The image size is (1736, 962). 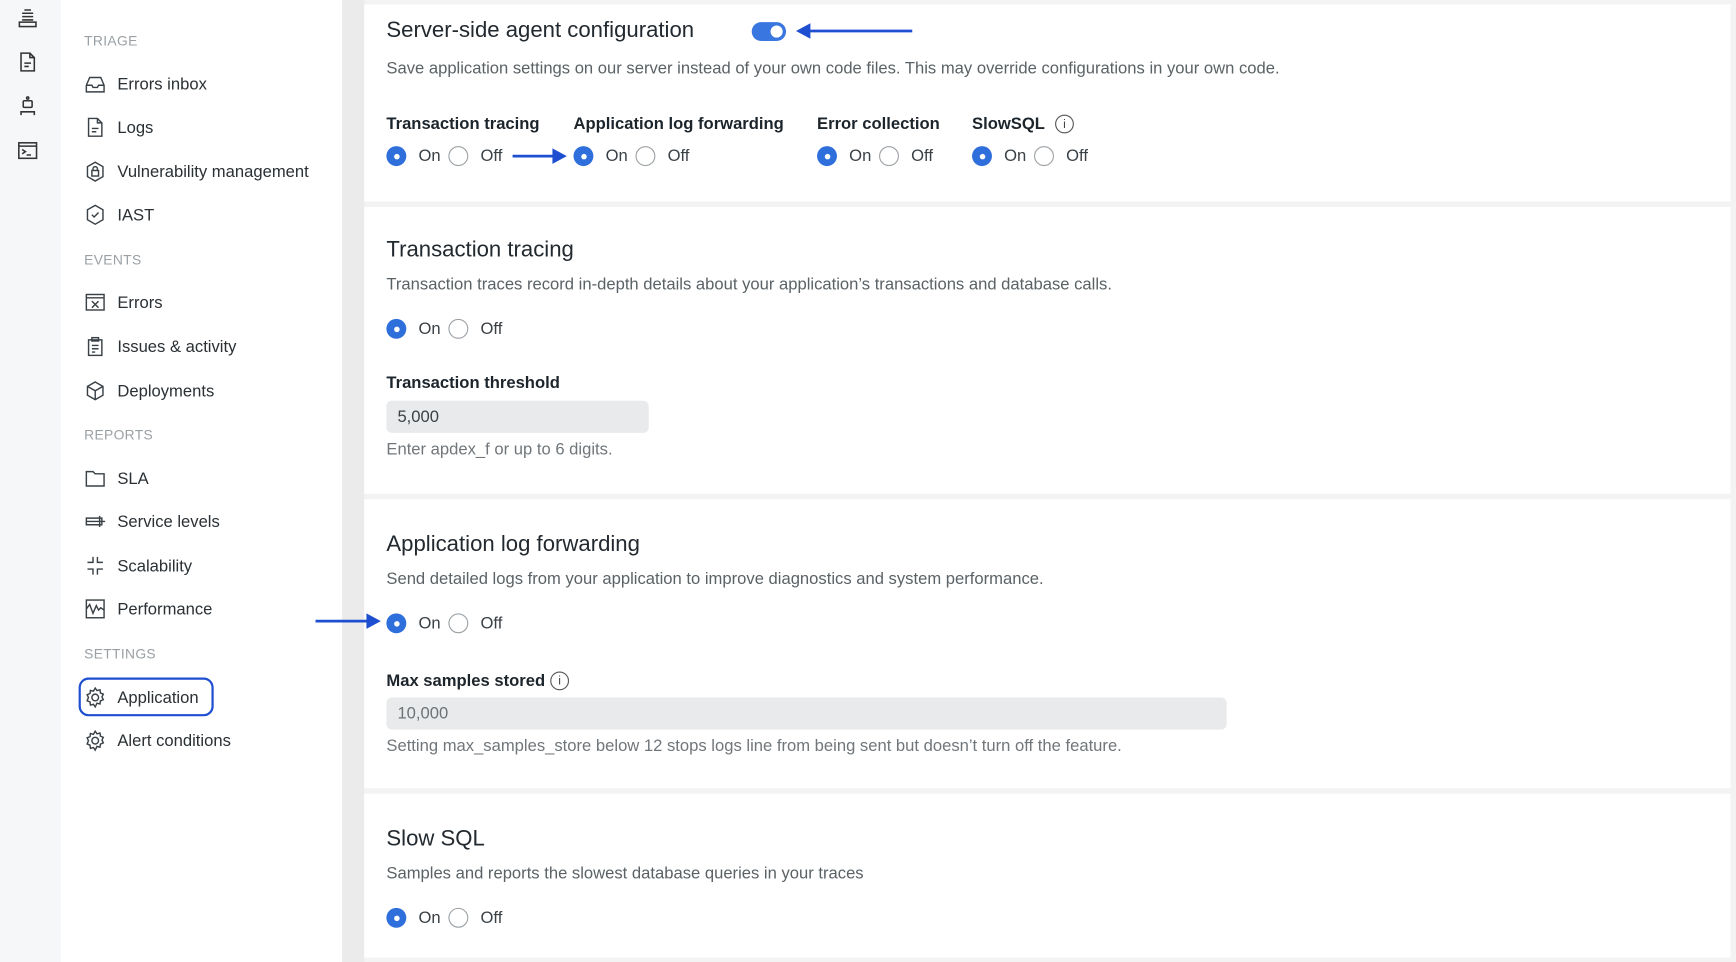 I want to click on sidebar-item-label: Alert conditions, so click(x=174, y=741).